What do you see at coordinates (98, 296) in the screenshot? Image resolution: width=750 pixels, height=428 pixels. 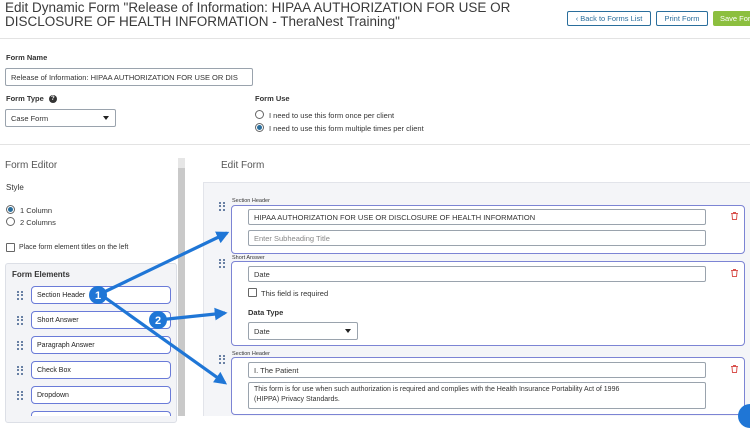 I see `annotation-number: 1` at bounding box center [98, 296].